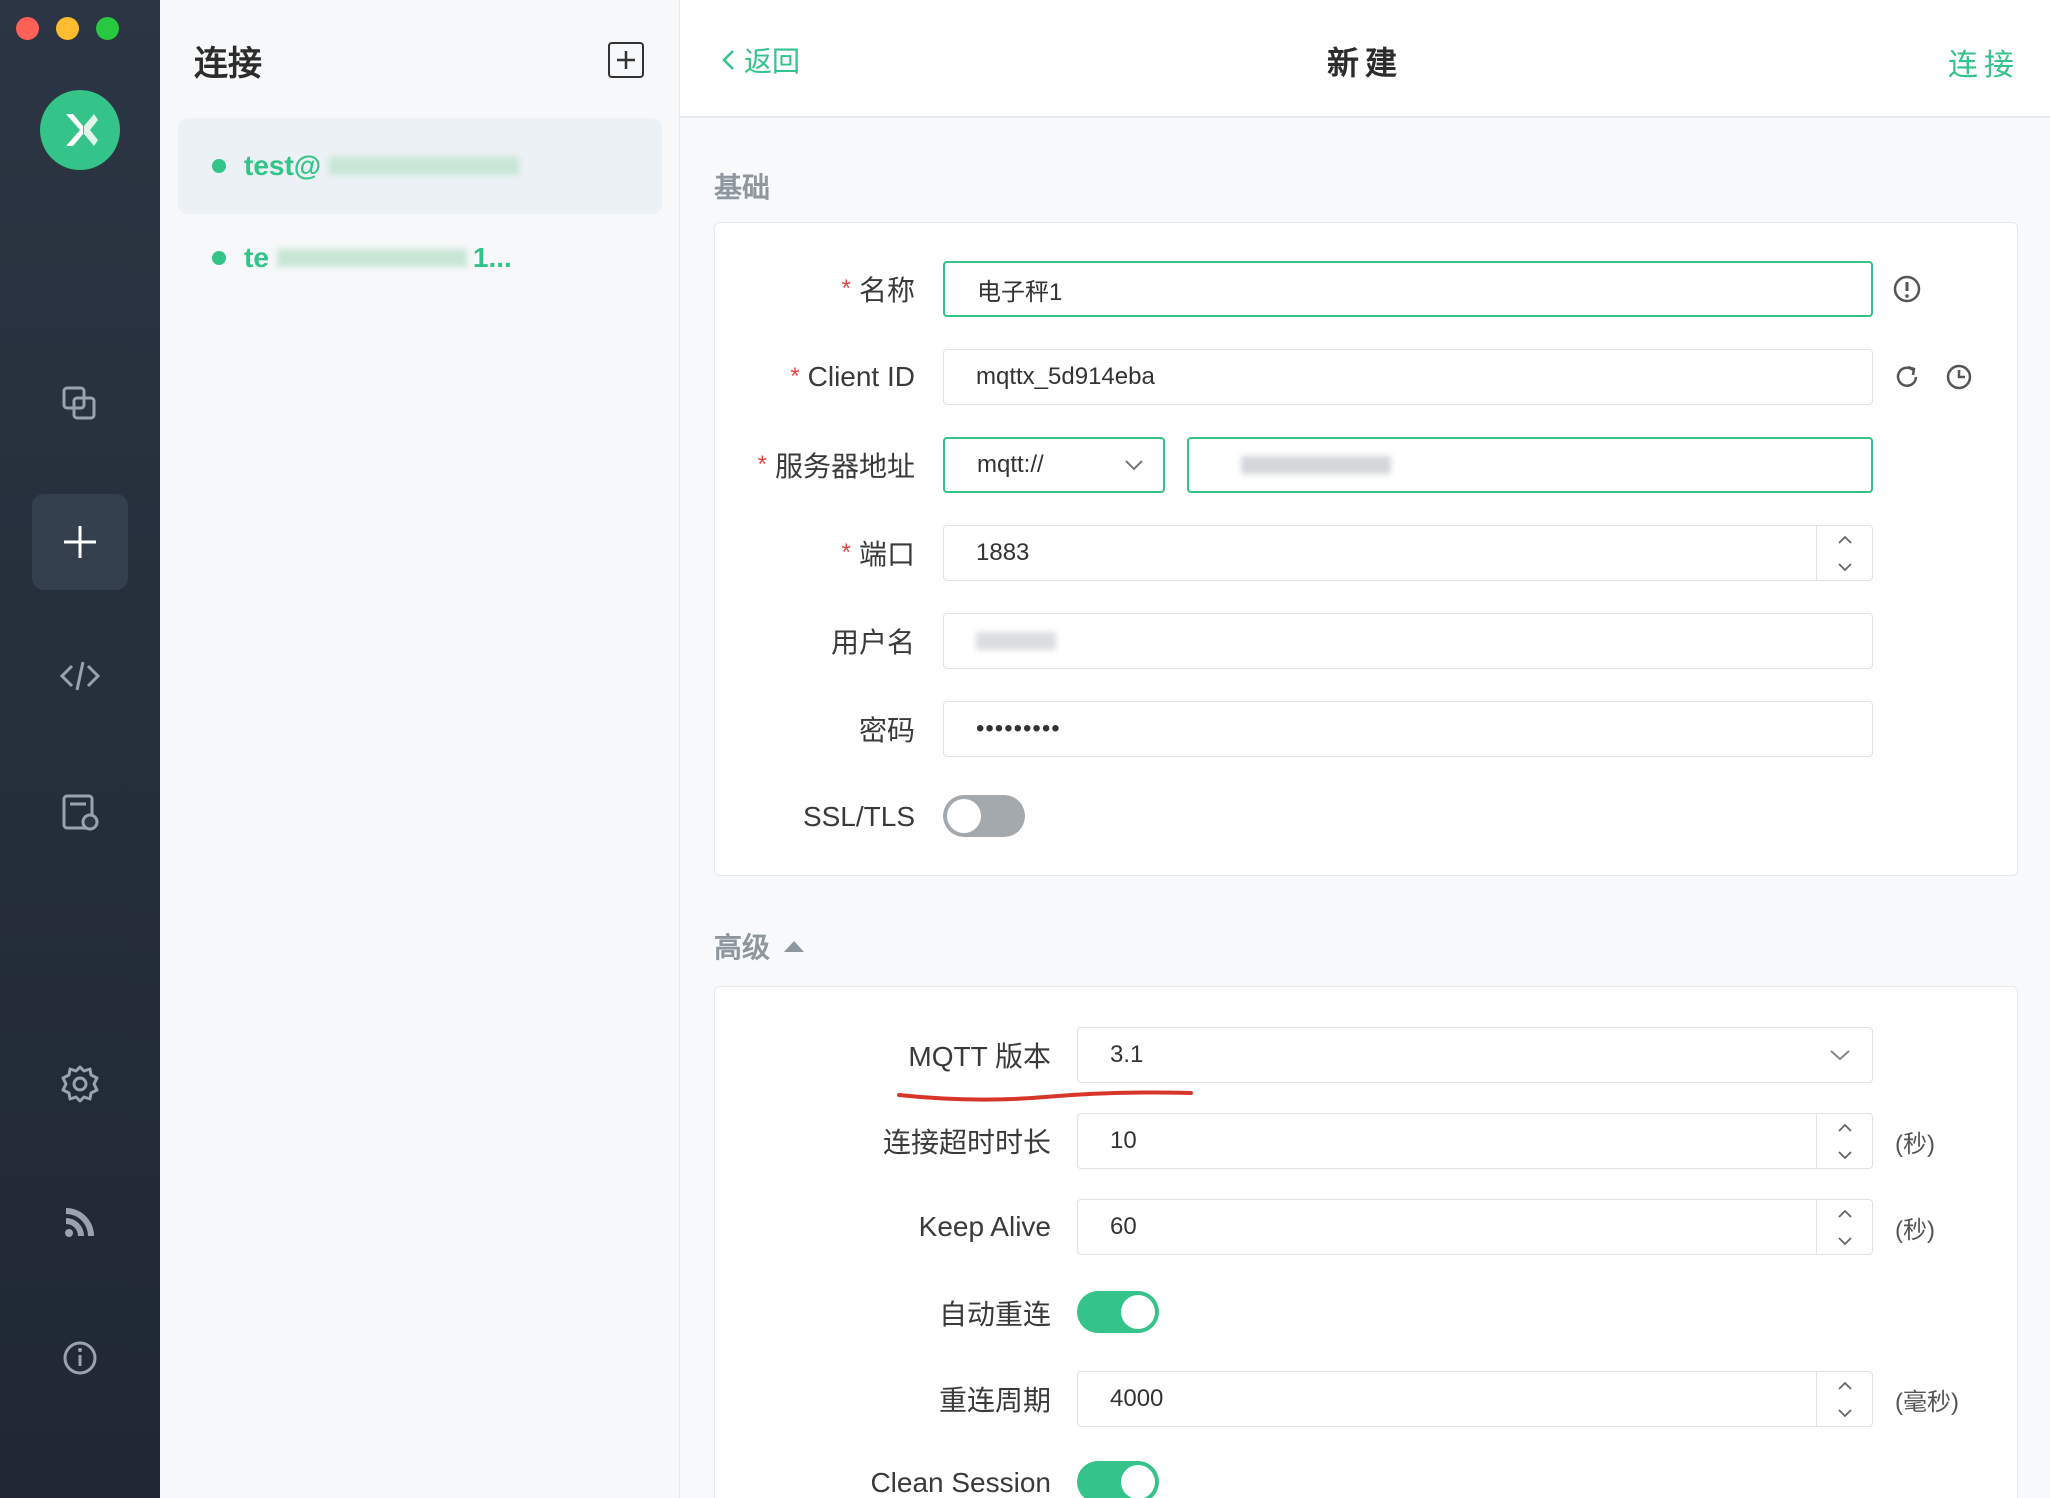 This screenshot has width=2050, height=1498. What do you see at coordinates (228, 64) in the screenshot?
I see `connection-list-title: 连接` at bounding box center [228, 64].